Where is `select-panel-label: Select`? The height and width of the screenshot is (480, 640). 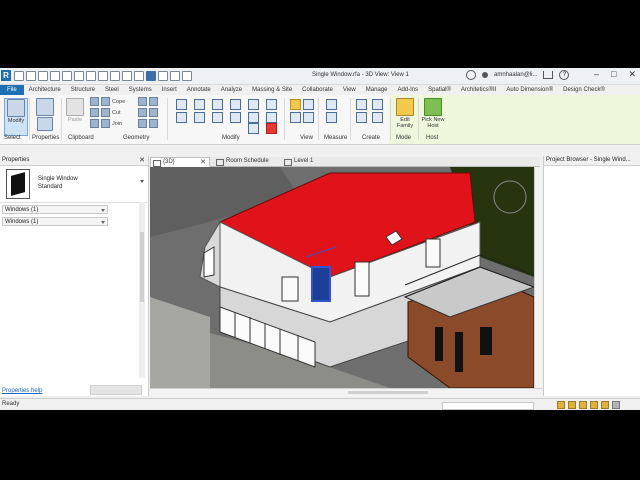 select-panel-label: Select is located at coordinates (12, 138).